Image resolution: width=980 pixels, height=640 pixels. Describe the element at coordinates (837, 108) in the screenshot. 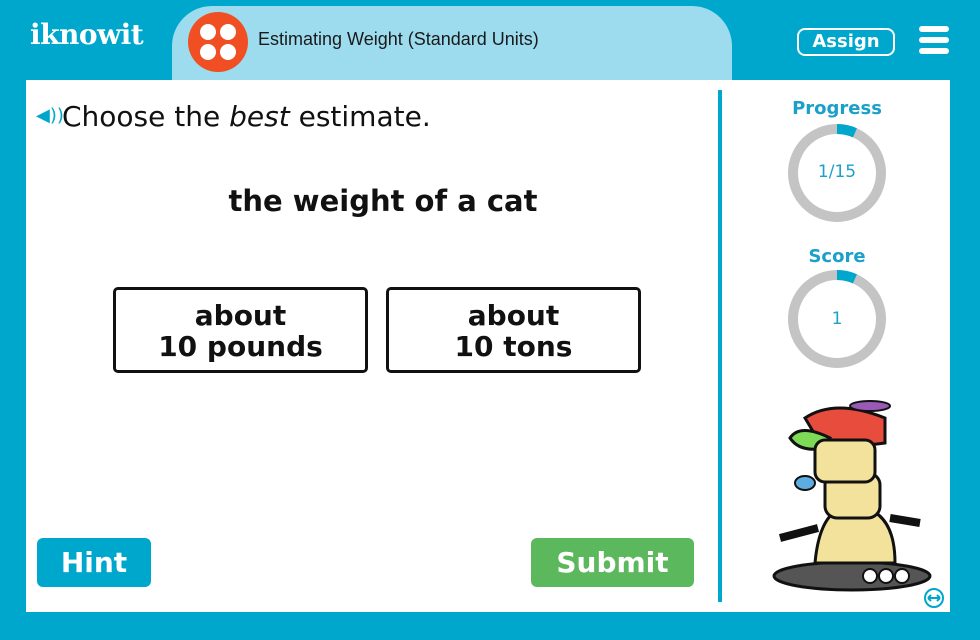

I see `progress-label: Progress` at that location.